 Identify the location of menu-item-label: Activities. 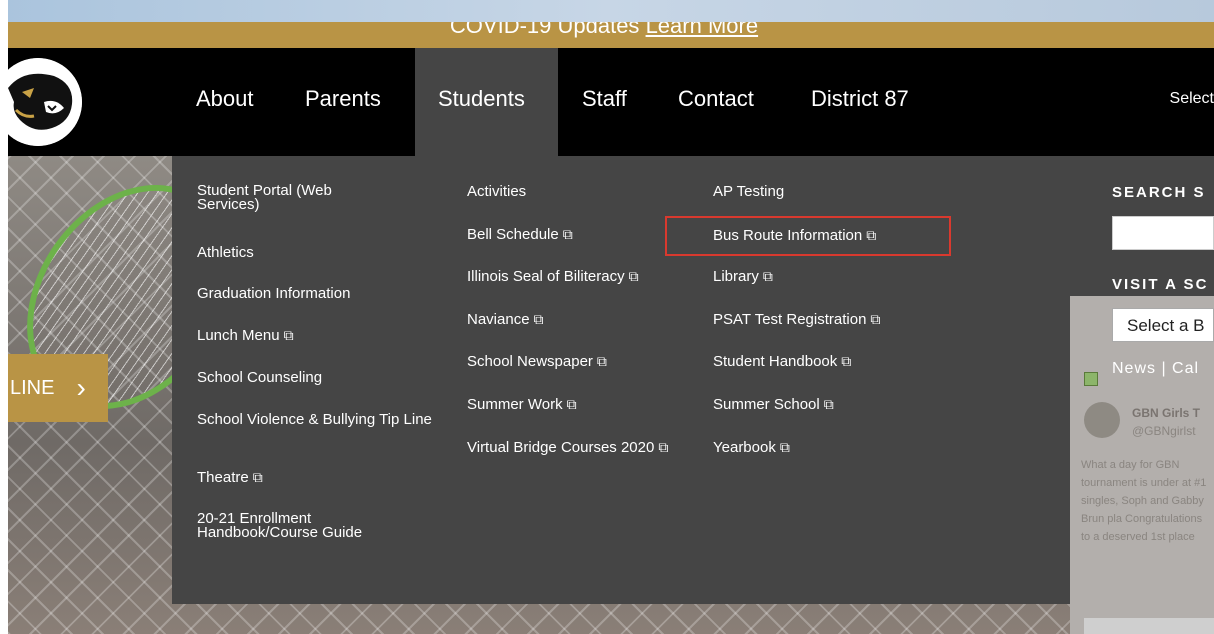
(497, 191).